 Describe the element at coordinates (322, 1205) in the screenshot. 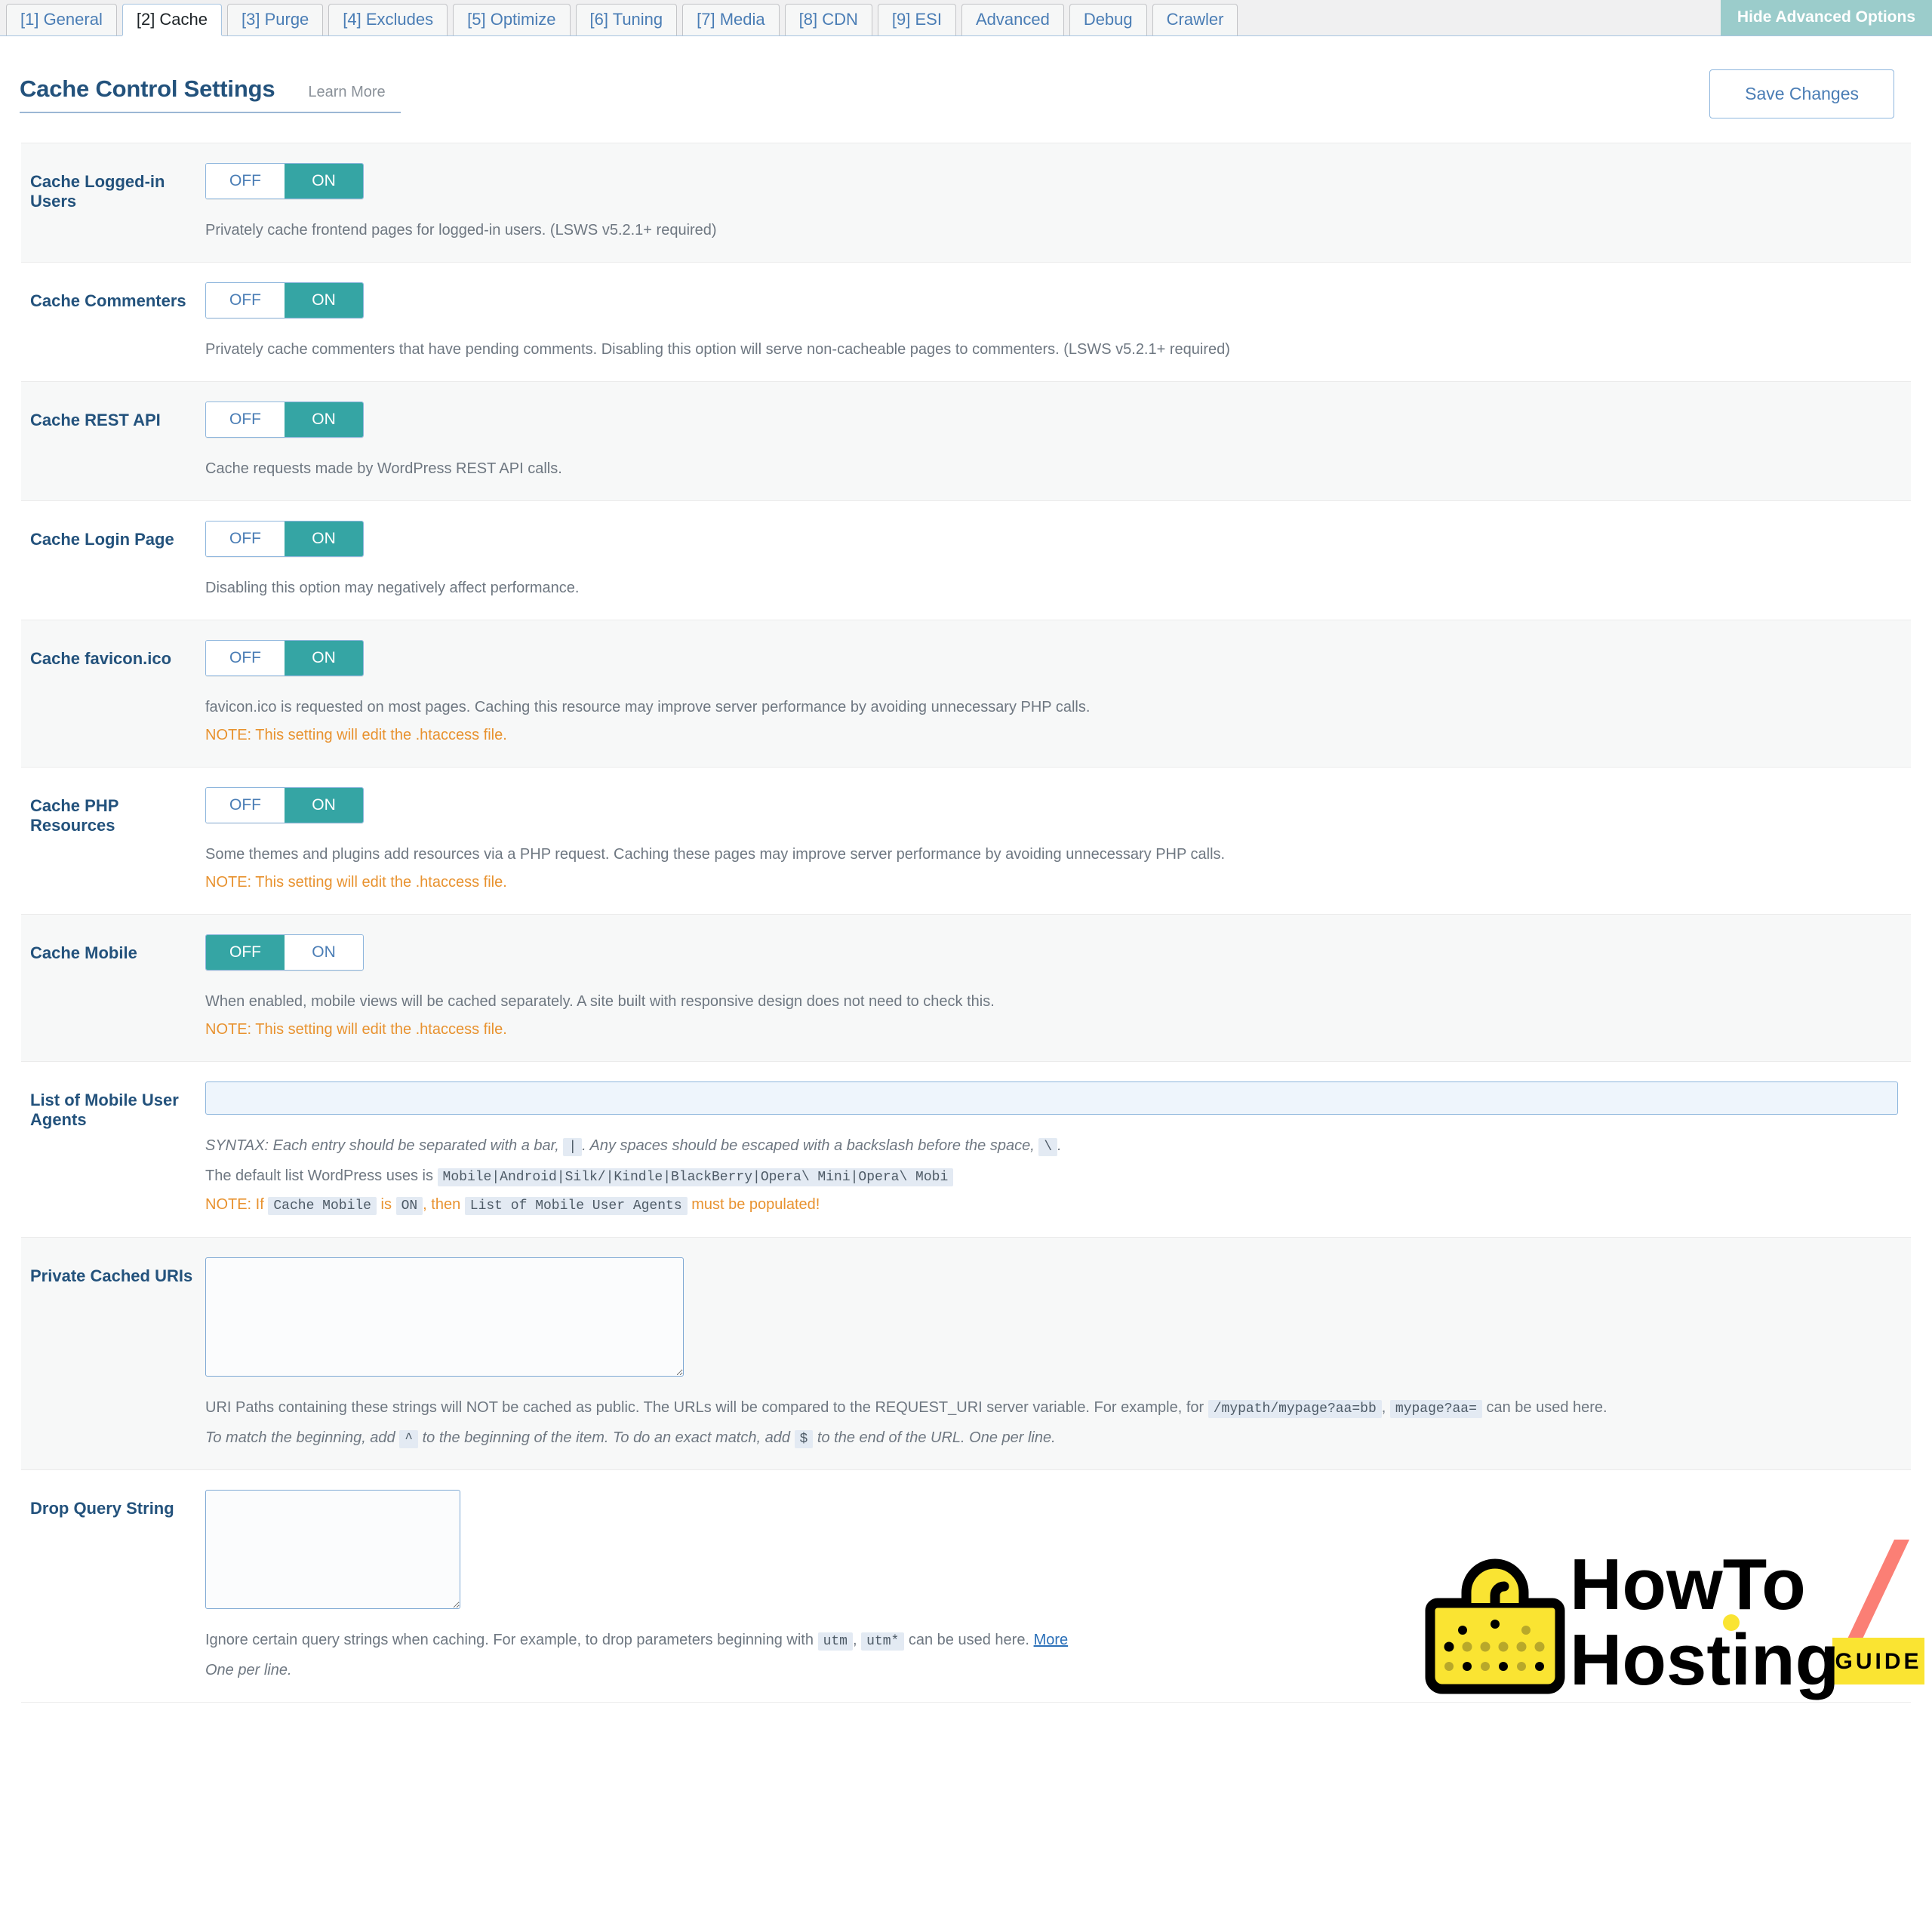

I see `note-code-cache-mobile: Cache Mobile` at that location.